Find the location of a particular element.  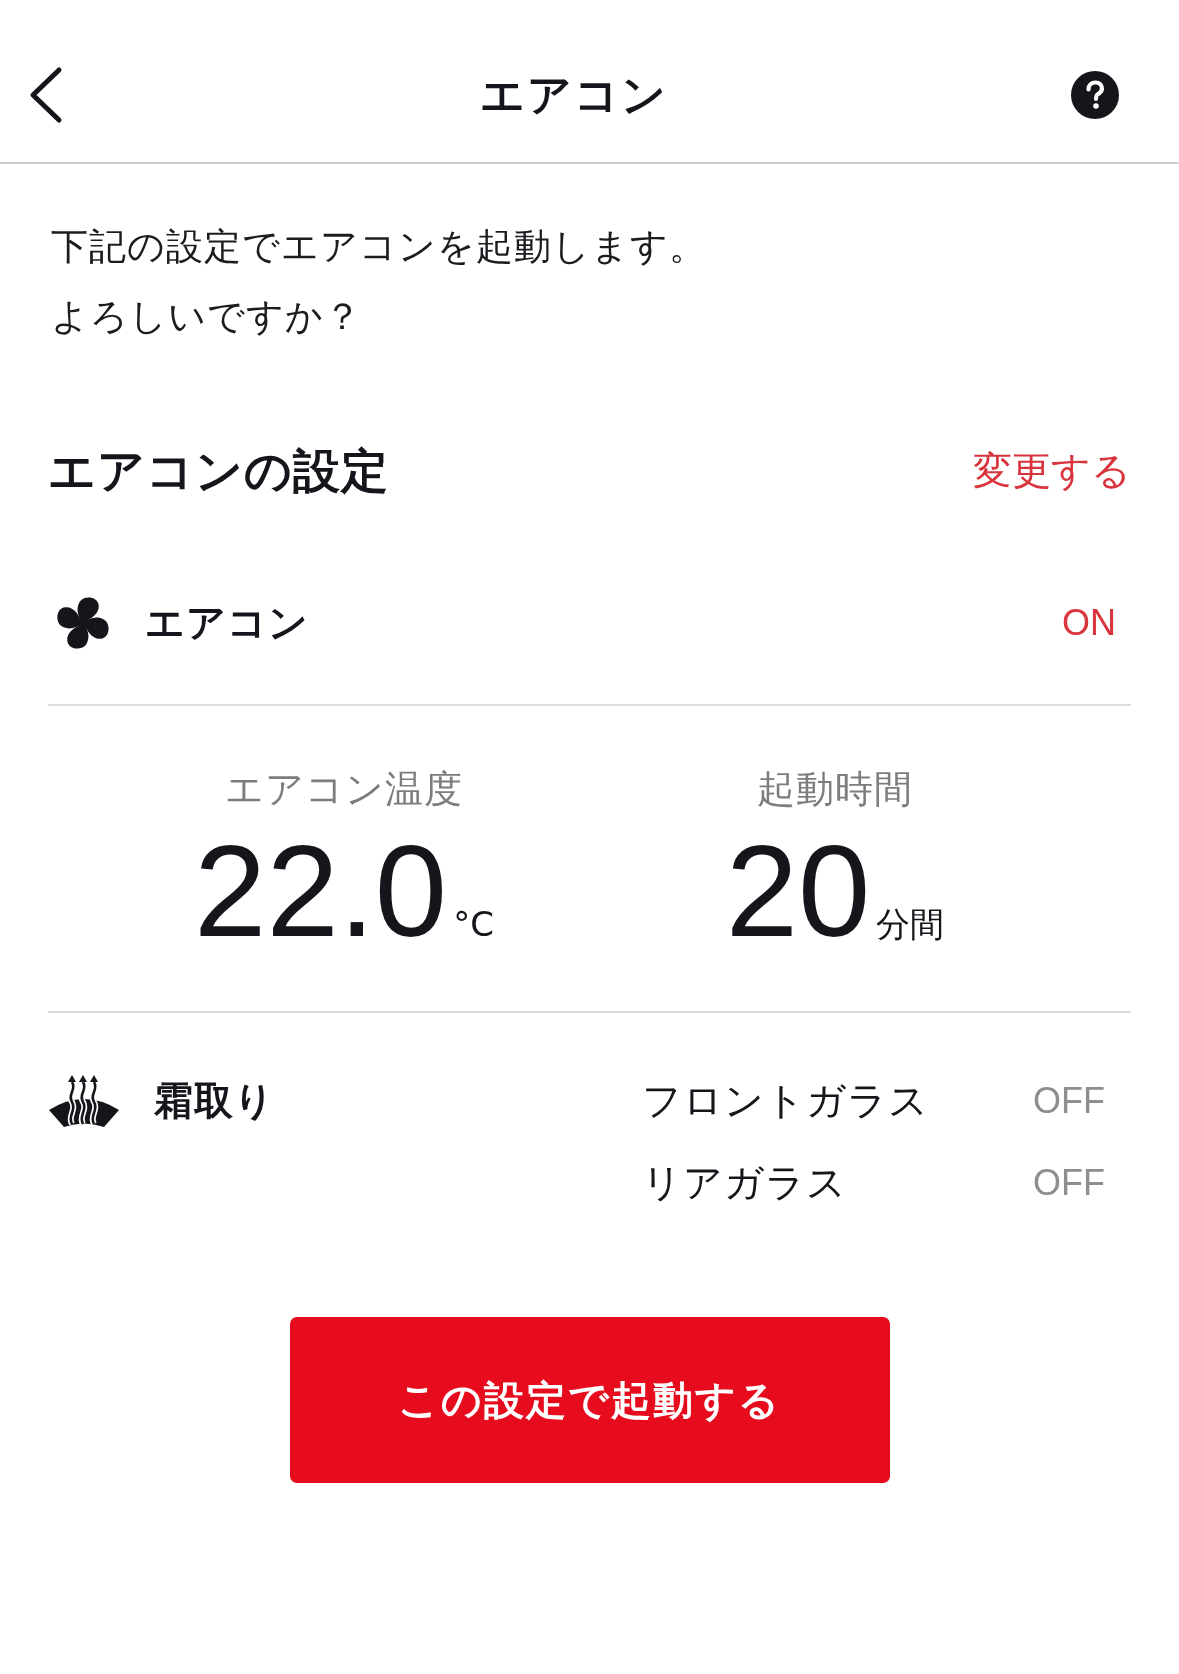

help-button is located at coordinates (1095, 95).